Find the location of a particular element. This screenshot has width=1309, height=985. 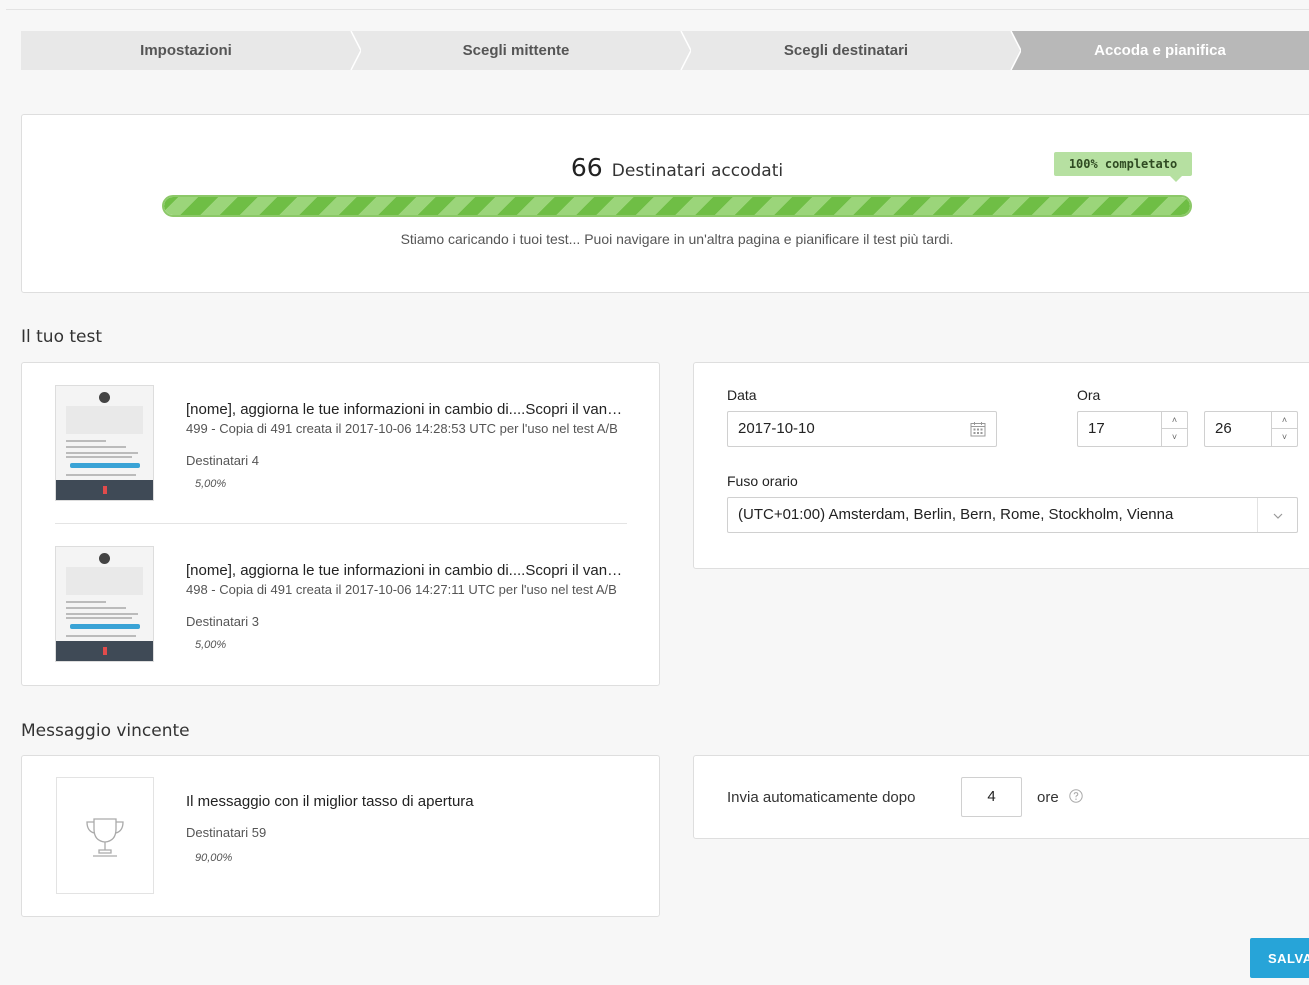

wizard-step-impostazioni: Impostazioni is located at coordinates (191, 50).